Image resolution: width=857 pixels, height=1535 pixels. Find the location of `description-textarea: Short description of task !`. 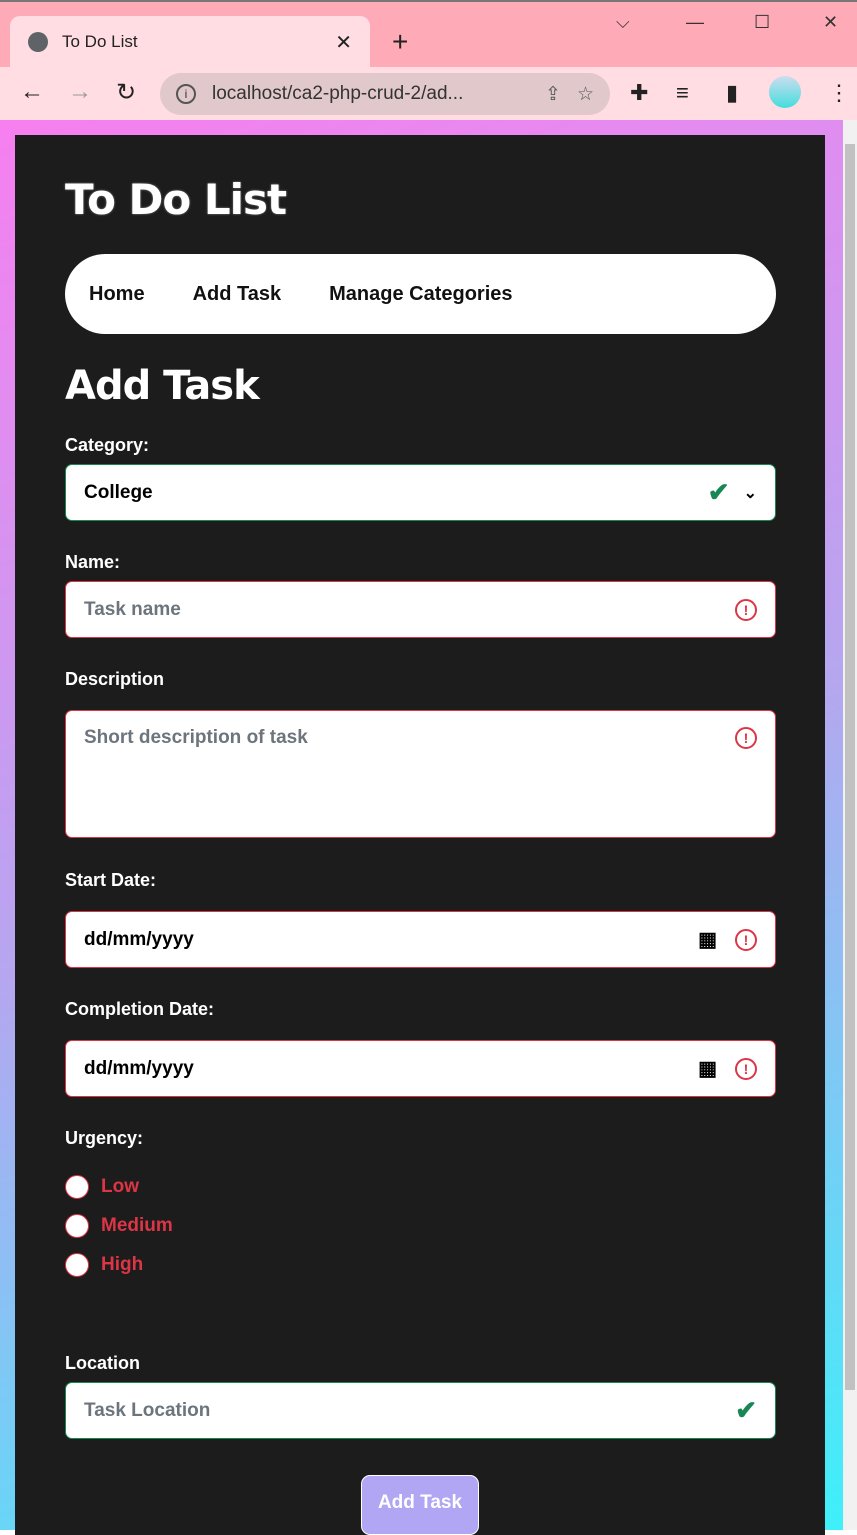

description-textarea: Short description of task ! is located at coordinates (420, 774).